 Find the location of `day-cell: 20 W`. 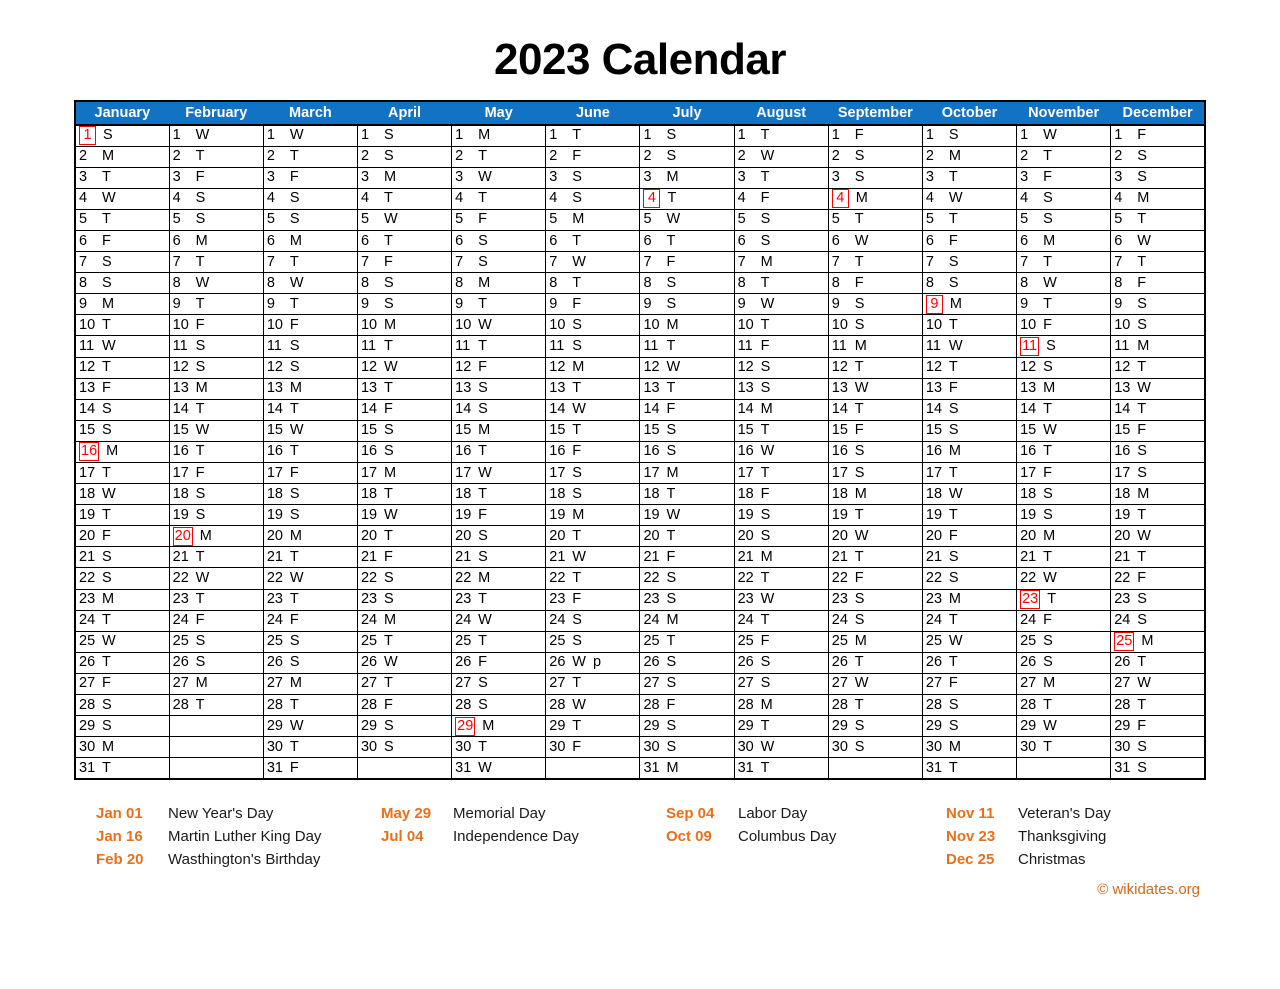

day-cell: 20 W is located at coordinates (1158, 536).